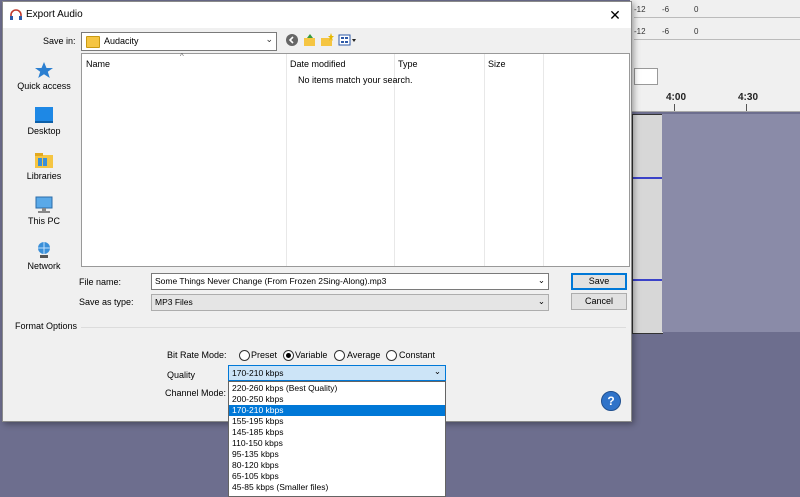 The width and height of the screenshot is (800, 497). What do you see at coordinates (748, 97) in the screenshot?
I see `timeline-label: 4:30` at bounding box center [748, 97].